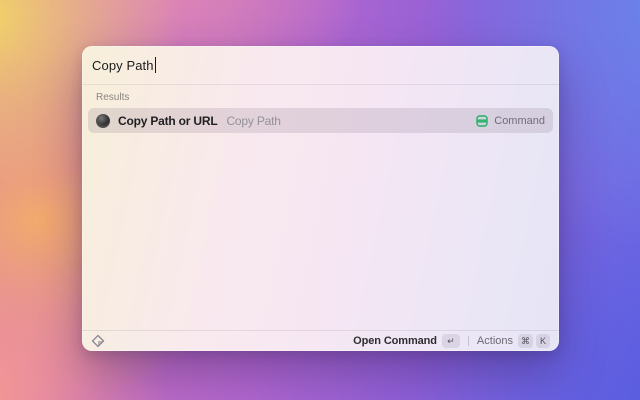 The height and width of the screenshot is (400, 640). What do you see at coordinates (482, 120) in the screenshot?
I see `command-type-icon` at bounding box center [482, 120].